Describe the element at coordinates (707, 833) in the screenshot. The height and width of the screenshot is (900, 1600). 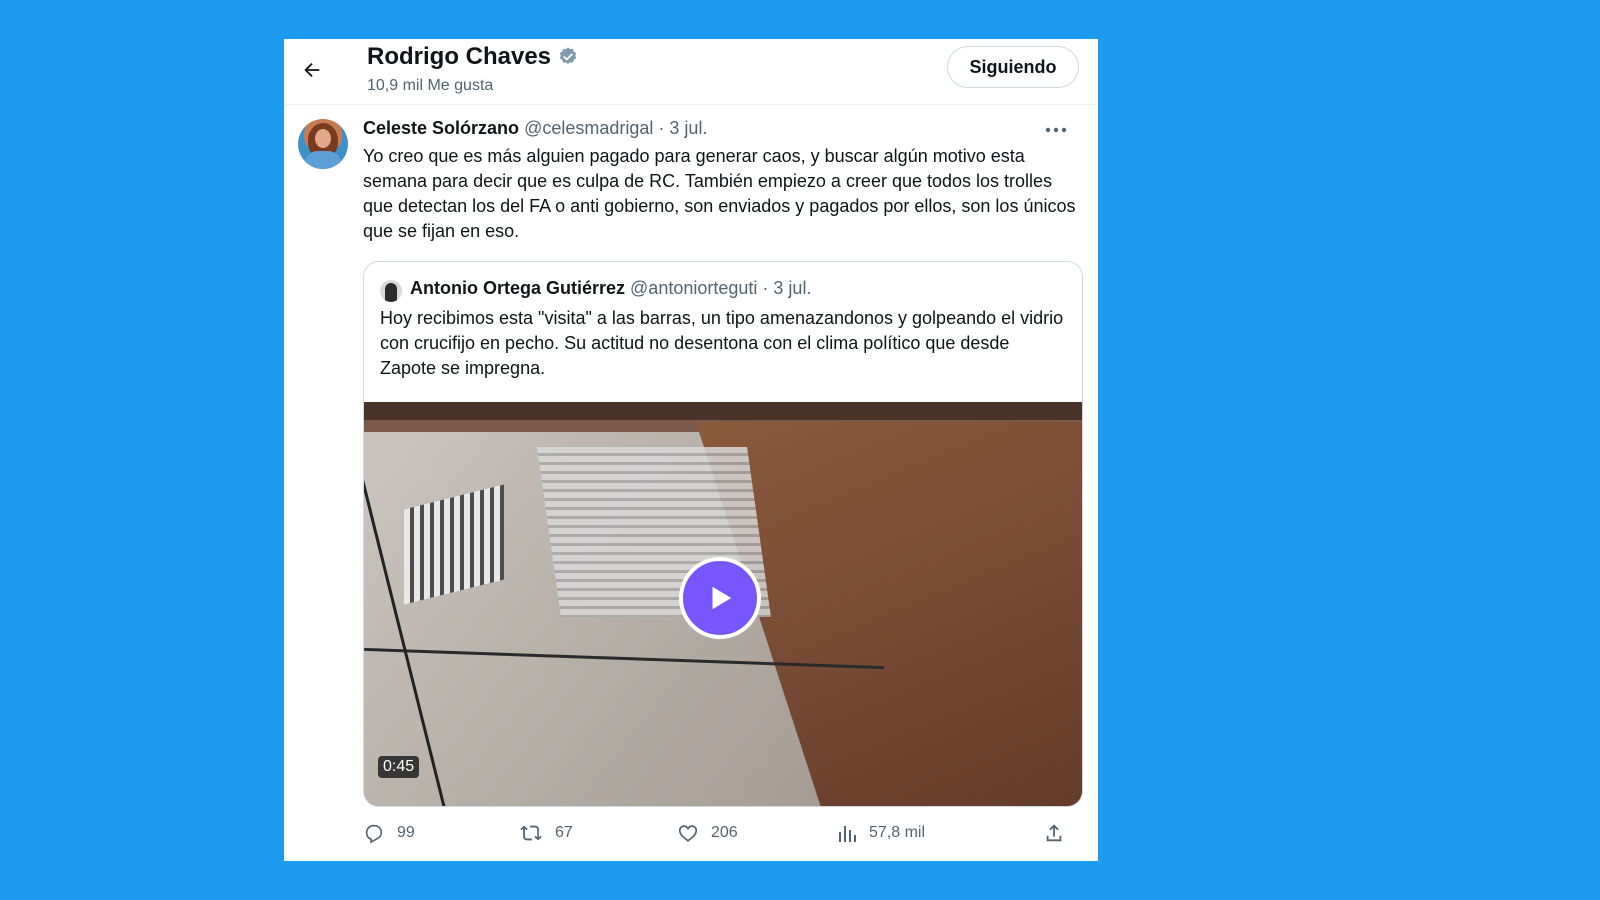
I see `like-button: 206` at that location.